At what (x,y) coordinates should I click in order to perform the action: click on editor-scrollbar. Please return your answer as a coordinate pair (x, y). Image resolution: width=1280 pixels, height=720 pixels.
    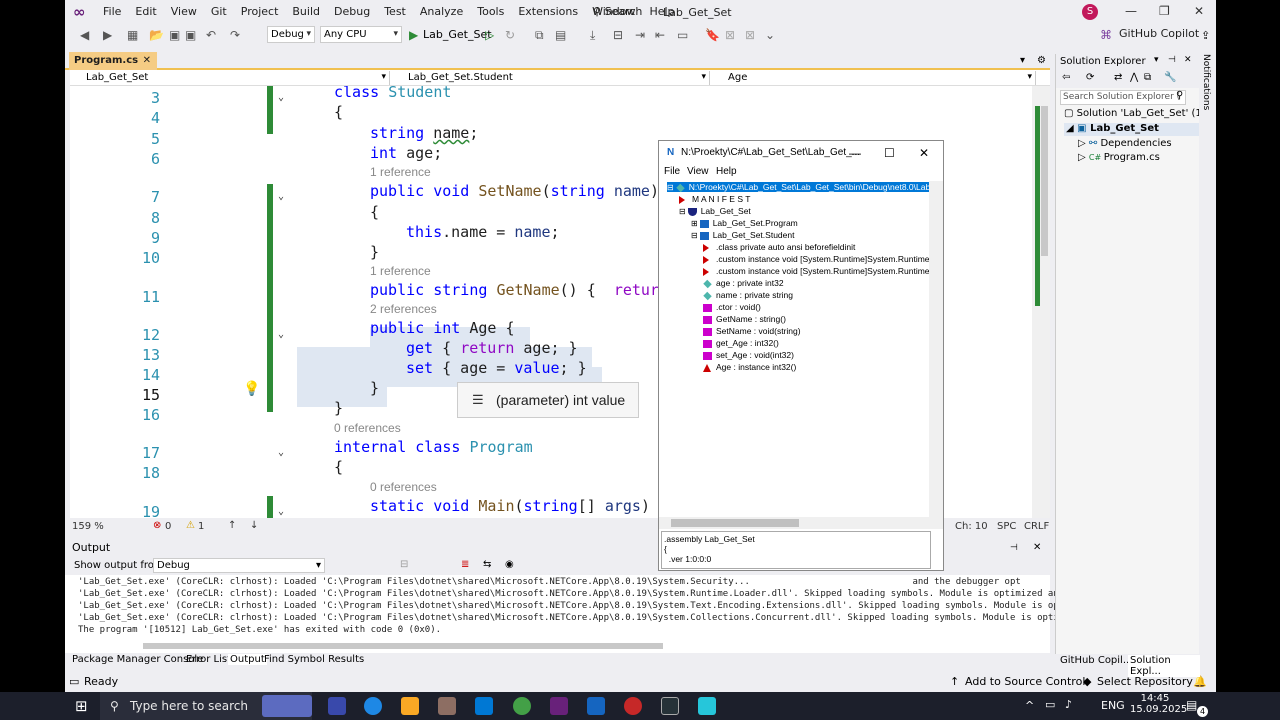
    Looking at the image, I should click on (1041, 302).